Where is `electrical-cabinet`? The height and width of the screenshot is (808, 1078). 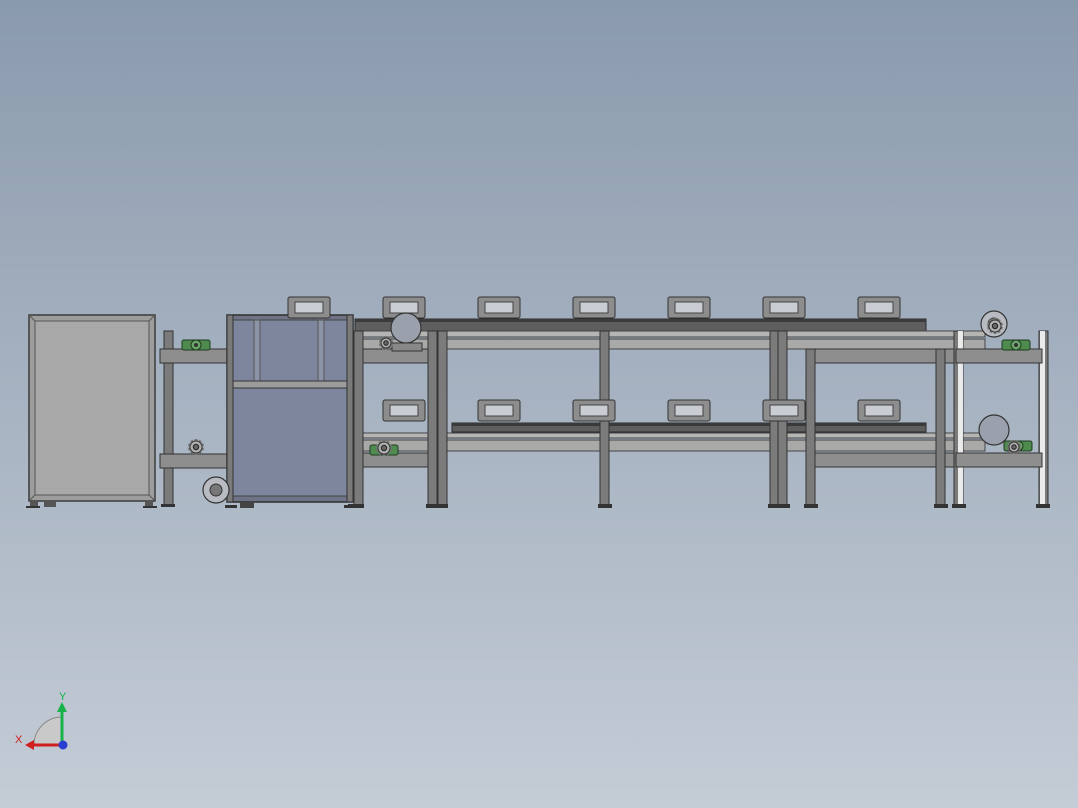 electrical-cabinet is located at coordinates (91, 411).